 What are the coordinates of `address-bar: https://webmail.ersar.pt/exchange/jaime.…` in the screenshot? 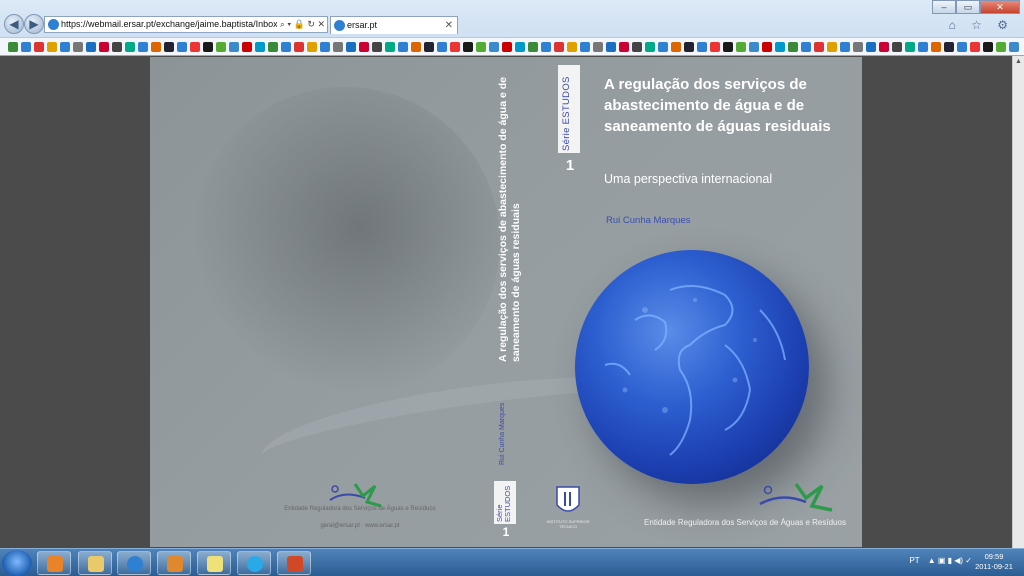 It's located at (186, 24).